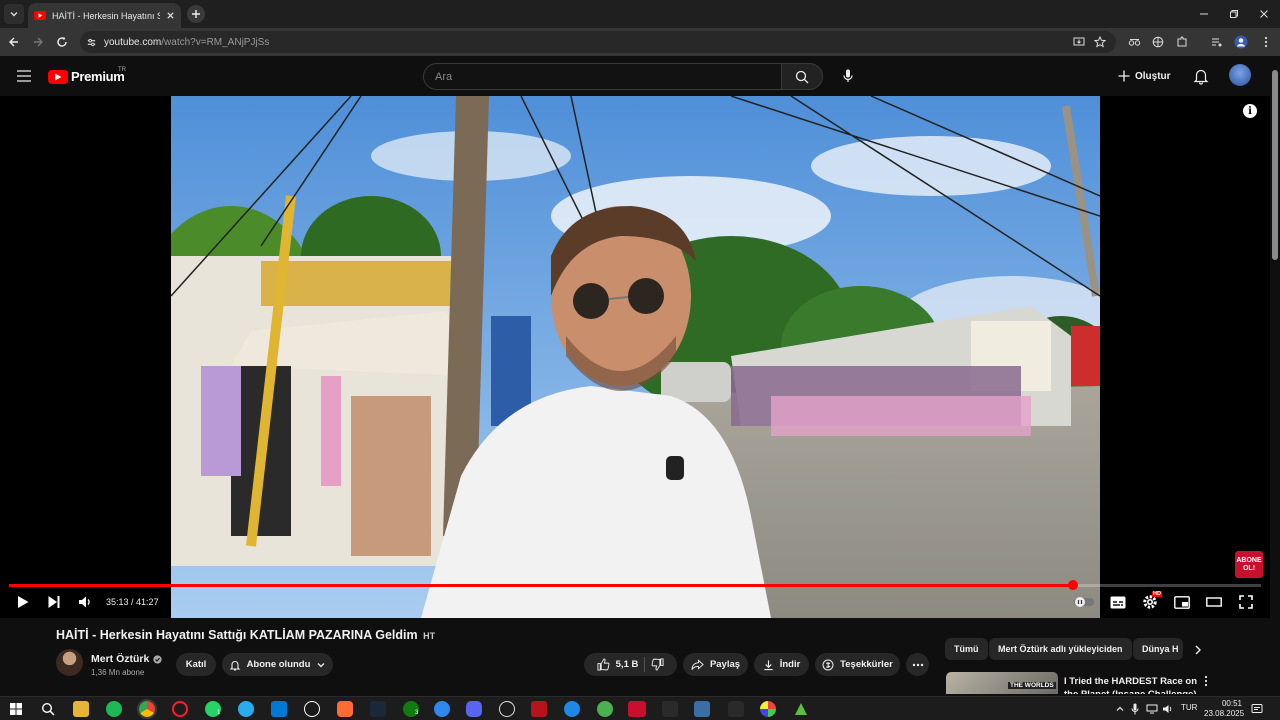 The width and height of the screenshot is (1280, 720). What do you see at coordinates (85, 602) in the screenshot?
I see `mute-button` at bounding box center [85, 602].